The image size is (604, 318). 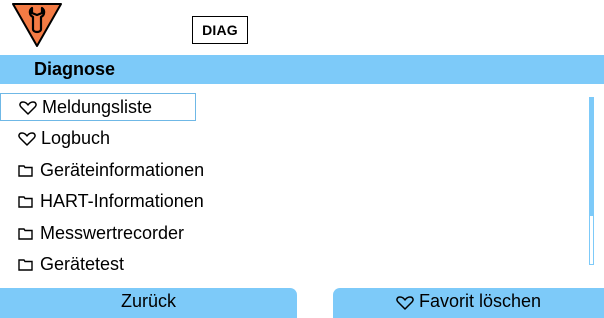 I want to click on menu-item-label: Meldungsliste, so click(x=97, y=106).